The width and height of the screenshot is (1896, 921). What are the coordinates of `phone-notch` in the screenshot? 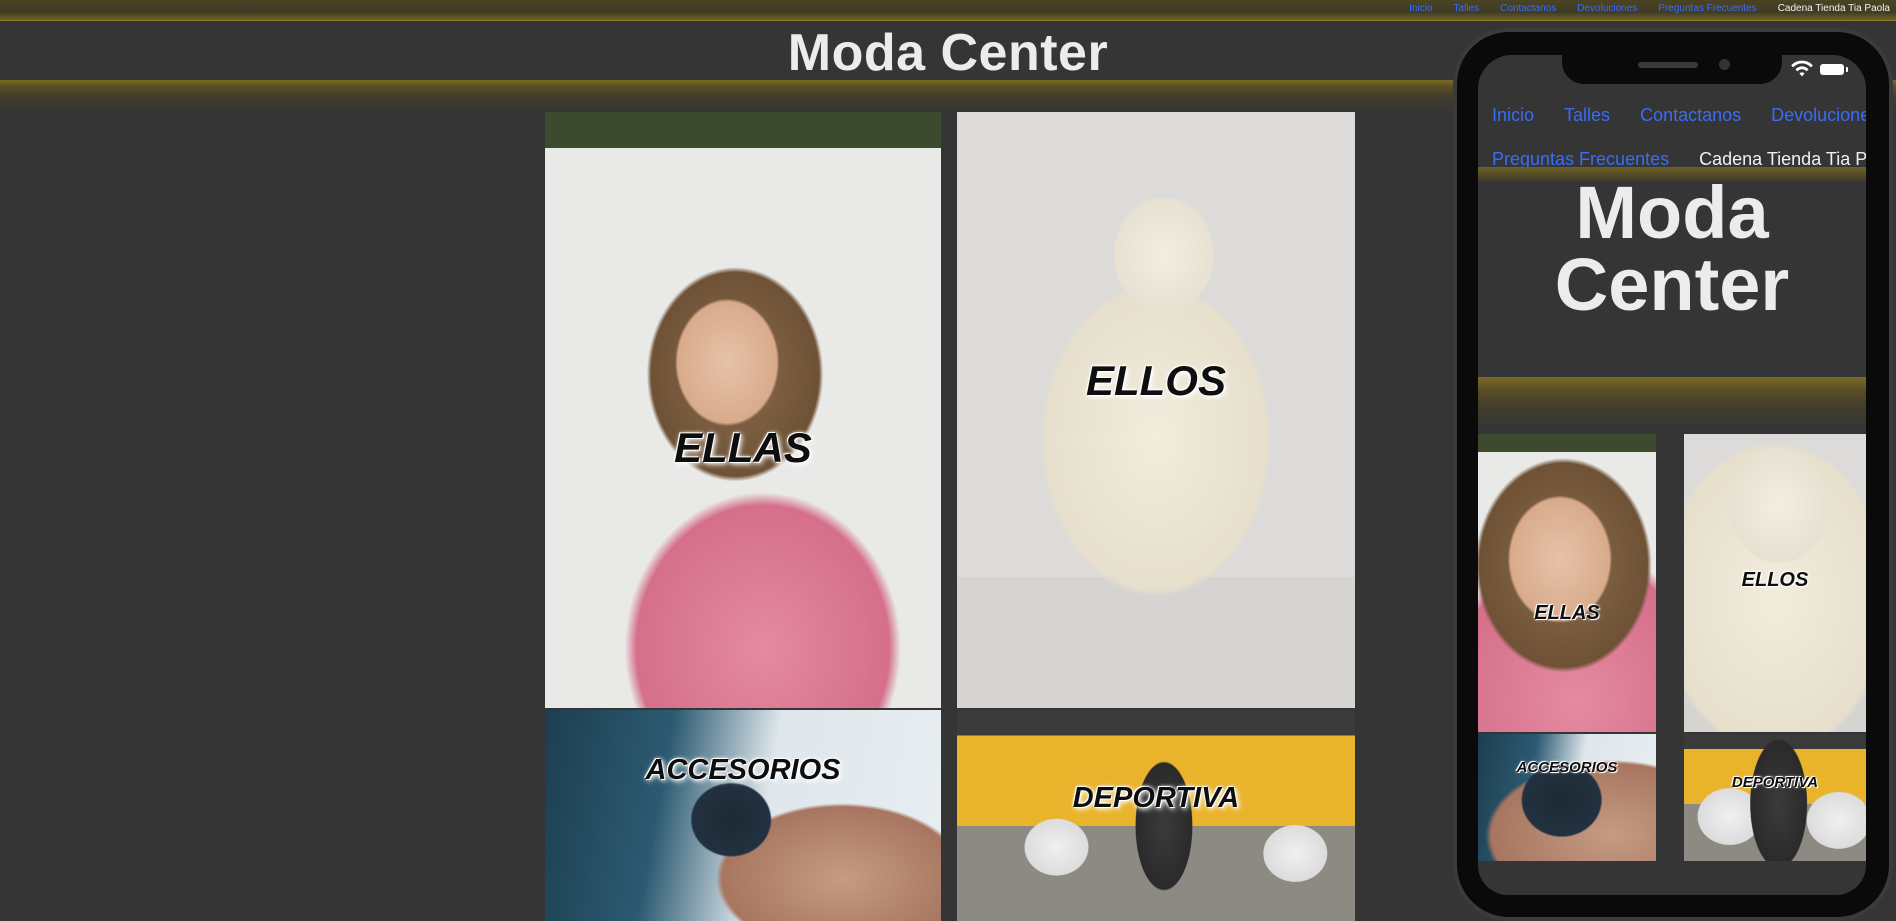 It's located at (1672, 68).